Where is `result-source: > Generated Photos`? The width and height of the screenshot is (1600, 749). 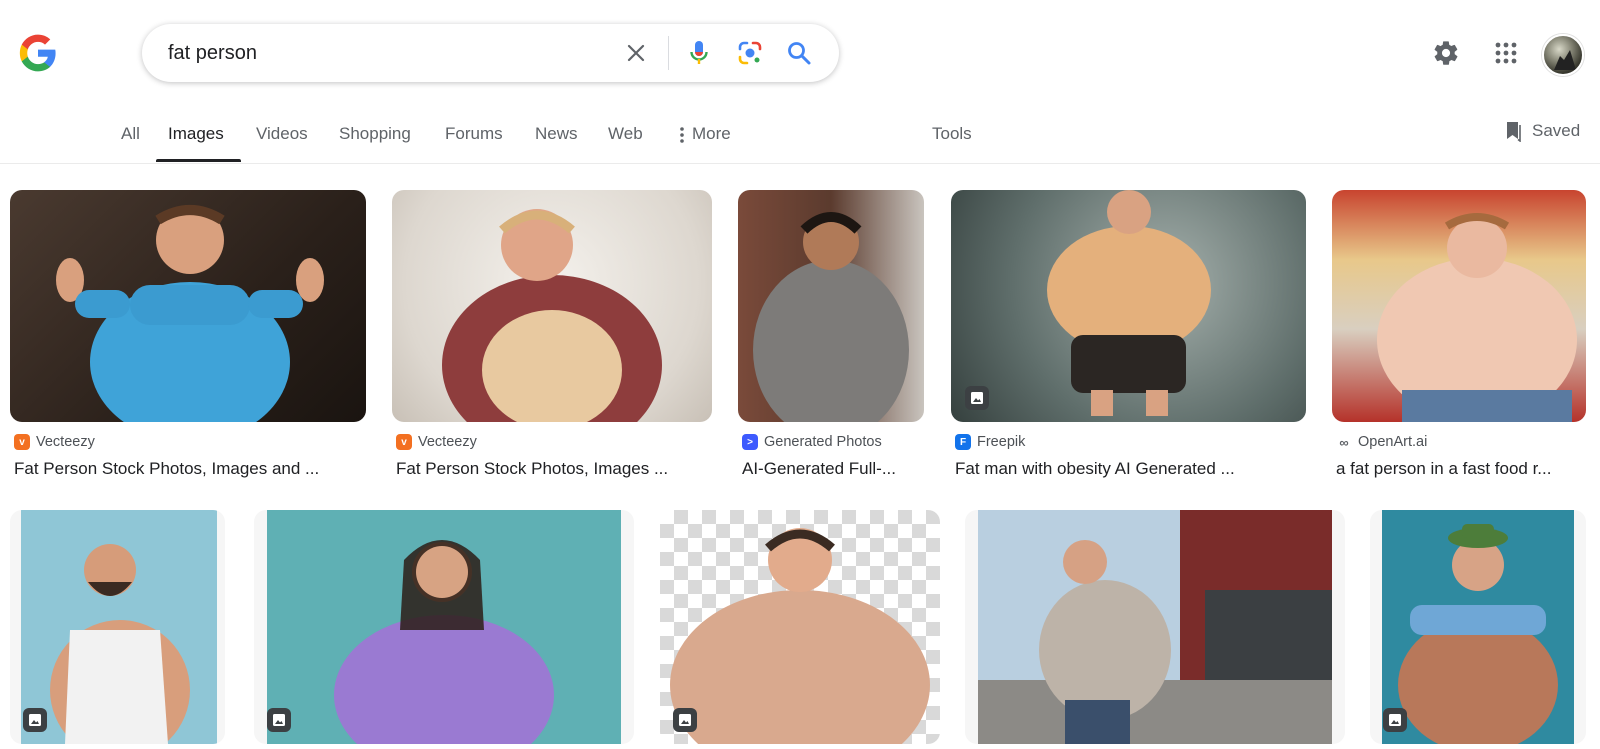 result-source: > Generated Photos is located at coordinates (812, 442).